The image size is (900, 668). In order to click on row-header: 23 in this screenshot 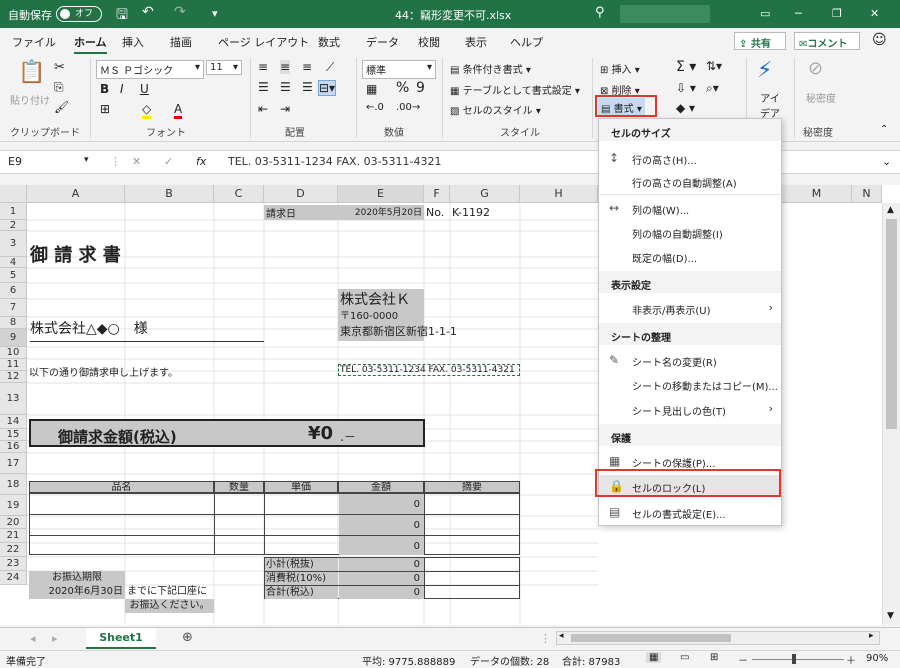, I will do `click(13, 564)`.